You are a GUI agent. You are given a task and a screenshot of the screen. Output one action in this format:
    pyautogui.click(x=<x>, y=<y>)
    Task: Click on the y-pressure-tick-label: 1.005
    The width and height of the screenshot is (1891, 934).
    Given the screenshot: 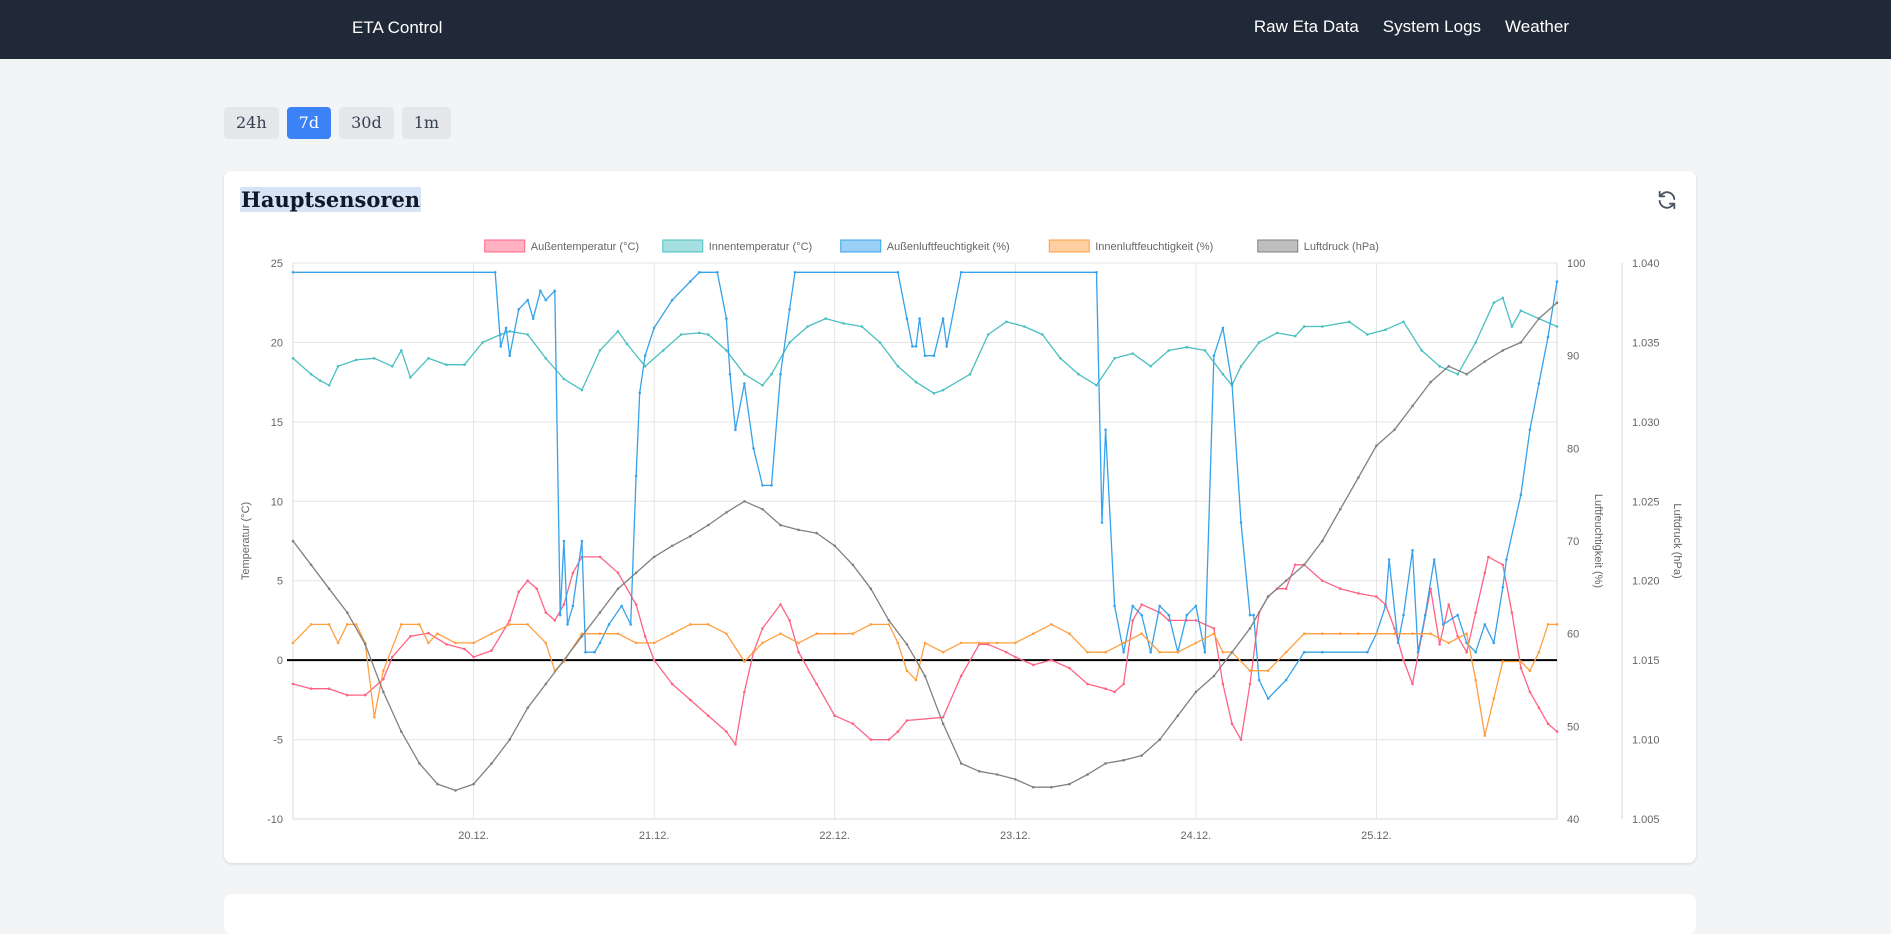 What is the action you would take?
    pyautogui.click(x=1646, y=820)
    